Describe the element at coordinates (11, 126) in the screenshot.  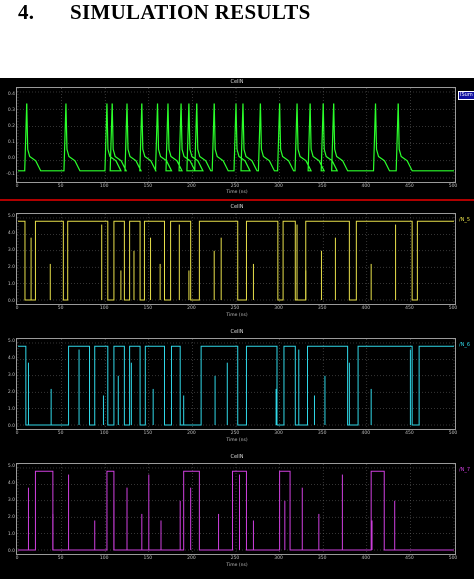
I see `y-tick-label: 0.2` at that location.